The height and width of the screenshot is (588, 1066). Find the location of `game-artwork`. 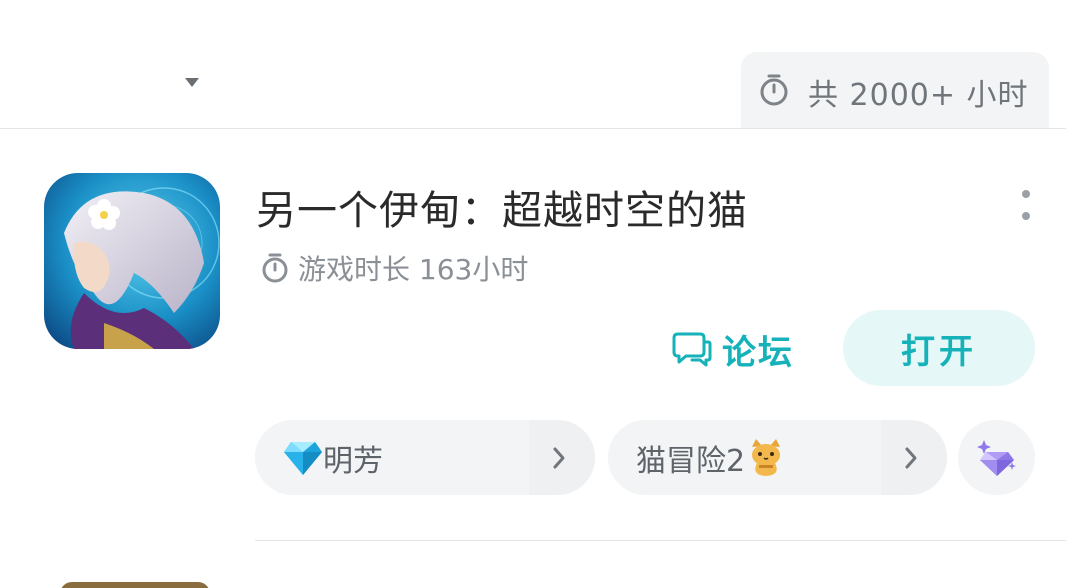

game-artwork is located at coordinates (132, 261).